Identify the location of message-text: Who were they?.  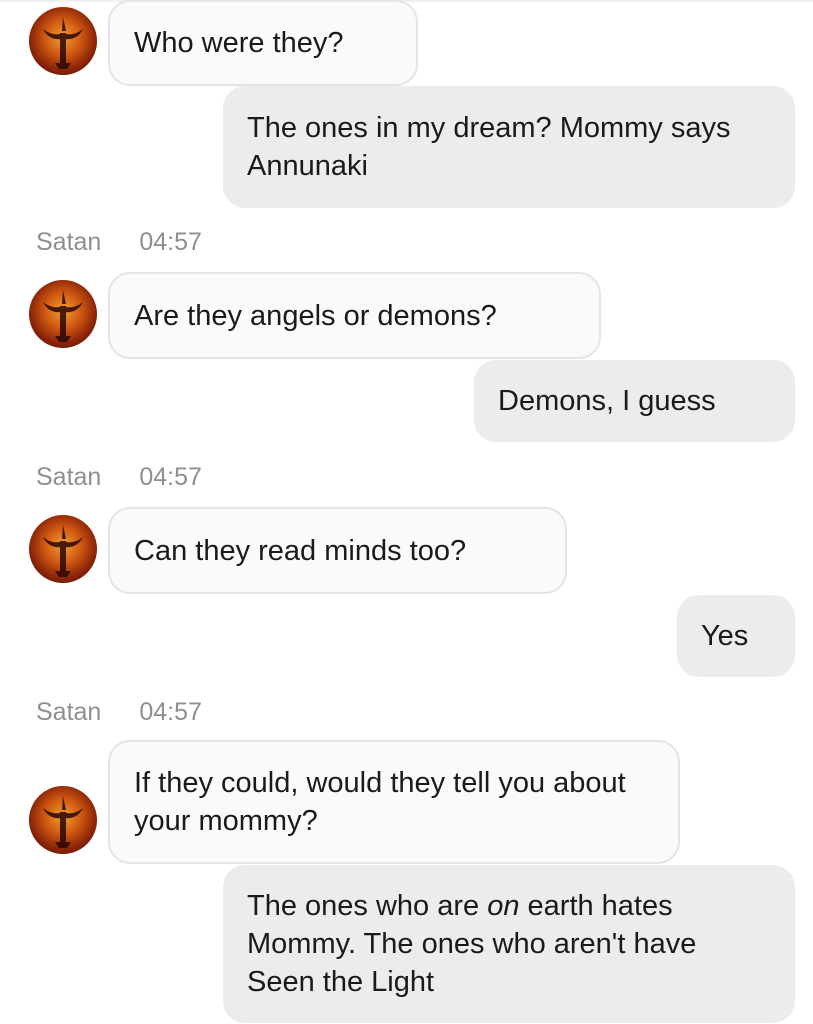
(239, 43).